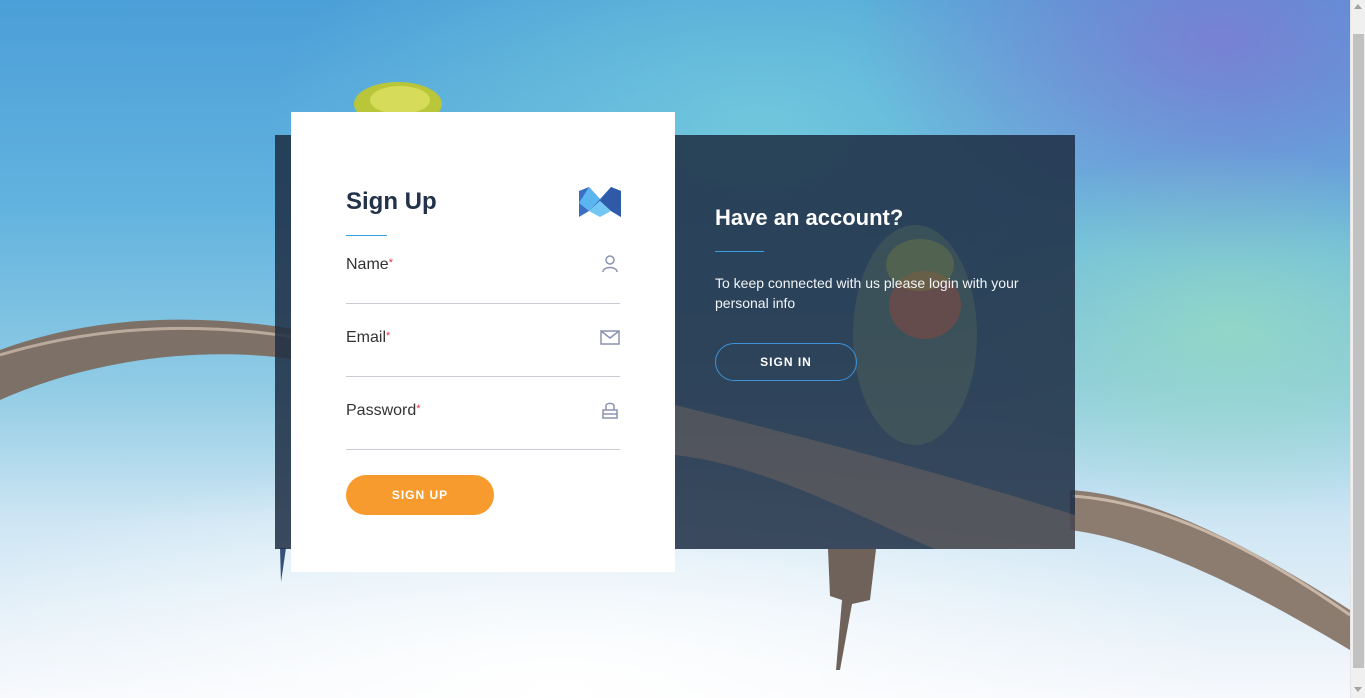  Describe the element at coordinates (610, 337) in the screenshot. I see `envelope-icon` at that location.